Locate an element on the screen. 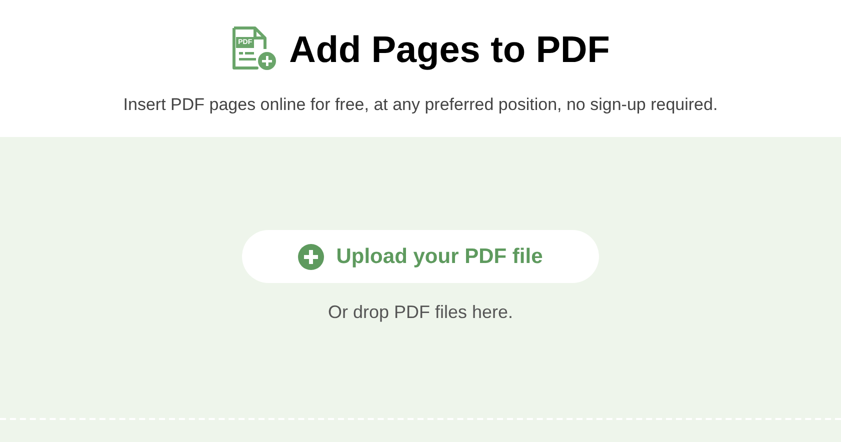 The width and height of the screenshot is (841, 442). page-title: Add Pages to PDF is located at coordinates (449, 49).